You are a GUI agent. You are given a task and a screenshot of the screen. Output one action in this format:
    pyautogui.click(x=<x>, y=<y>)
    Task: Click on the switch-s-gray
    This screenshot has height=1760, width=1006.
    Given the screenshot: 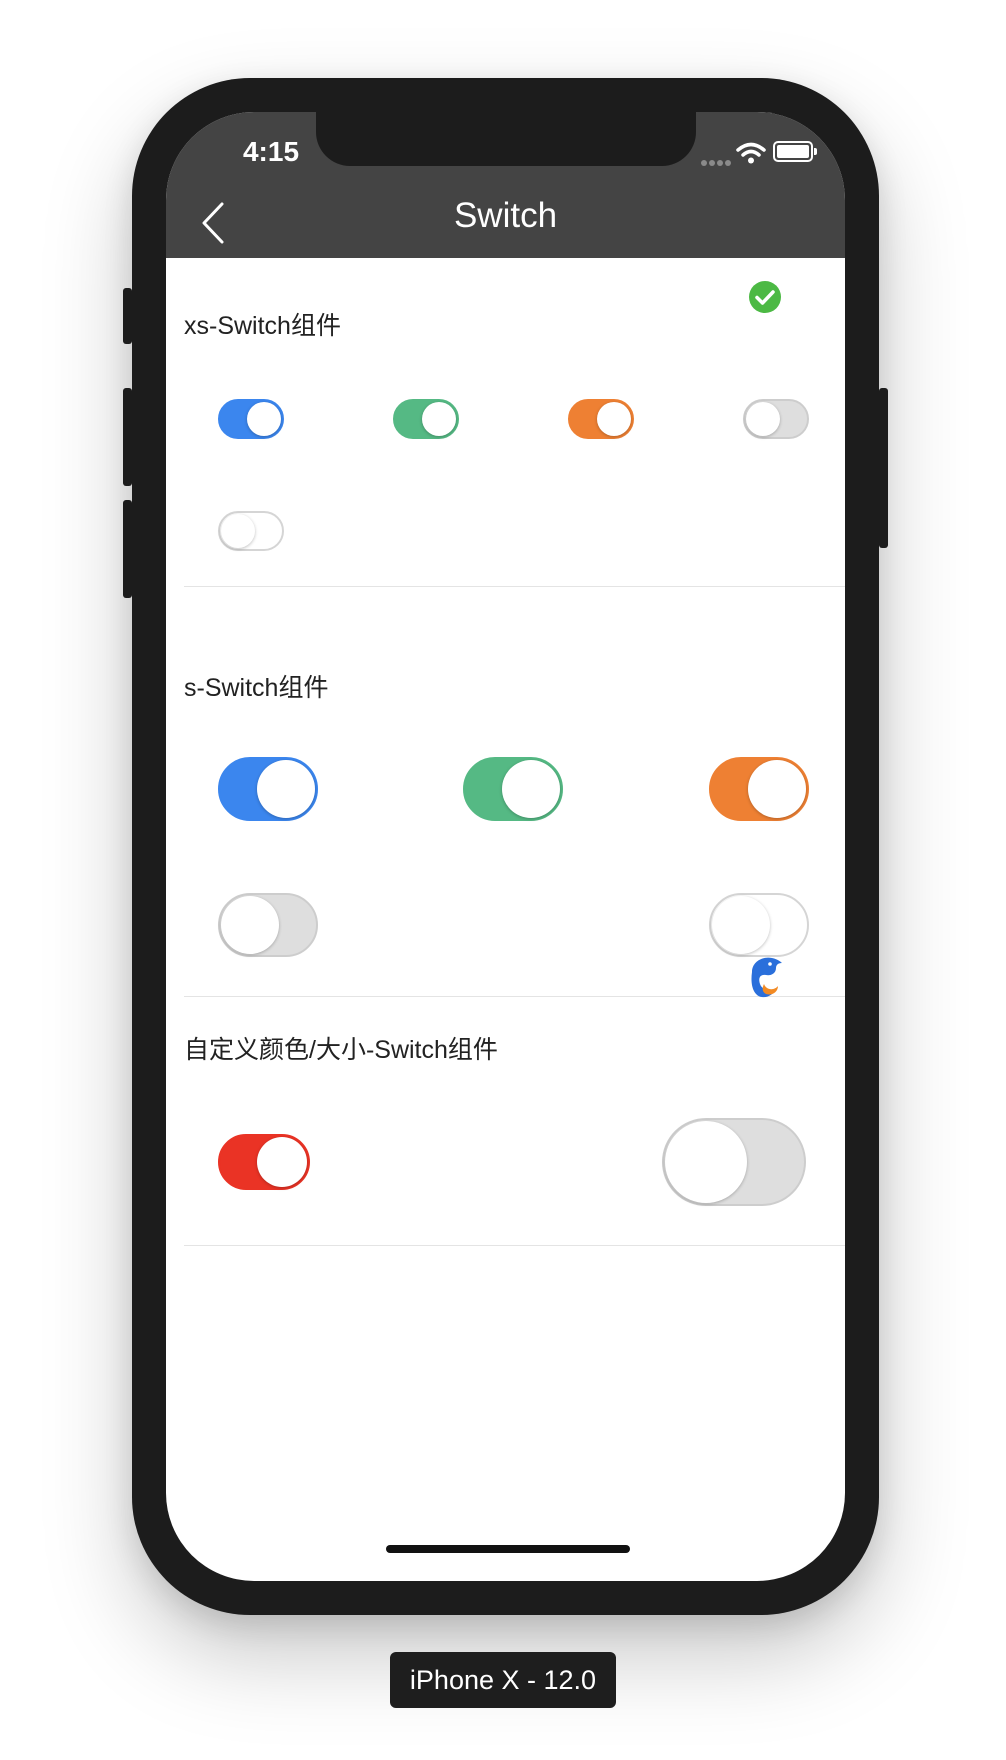 What is the action you would take?
    pyautogui.click(x=268, y=925)
    